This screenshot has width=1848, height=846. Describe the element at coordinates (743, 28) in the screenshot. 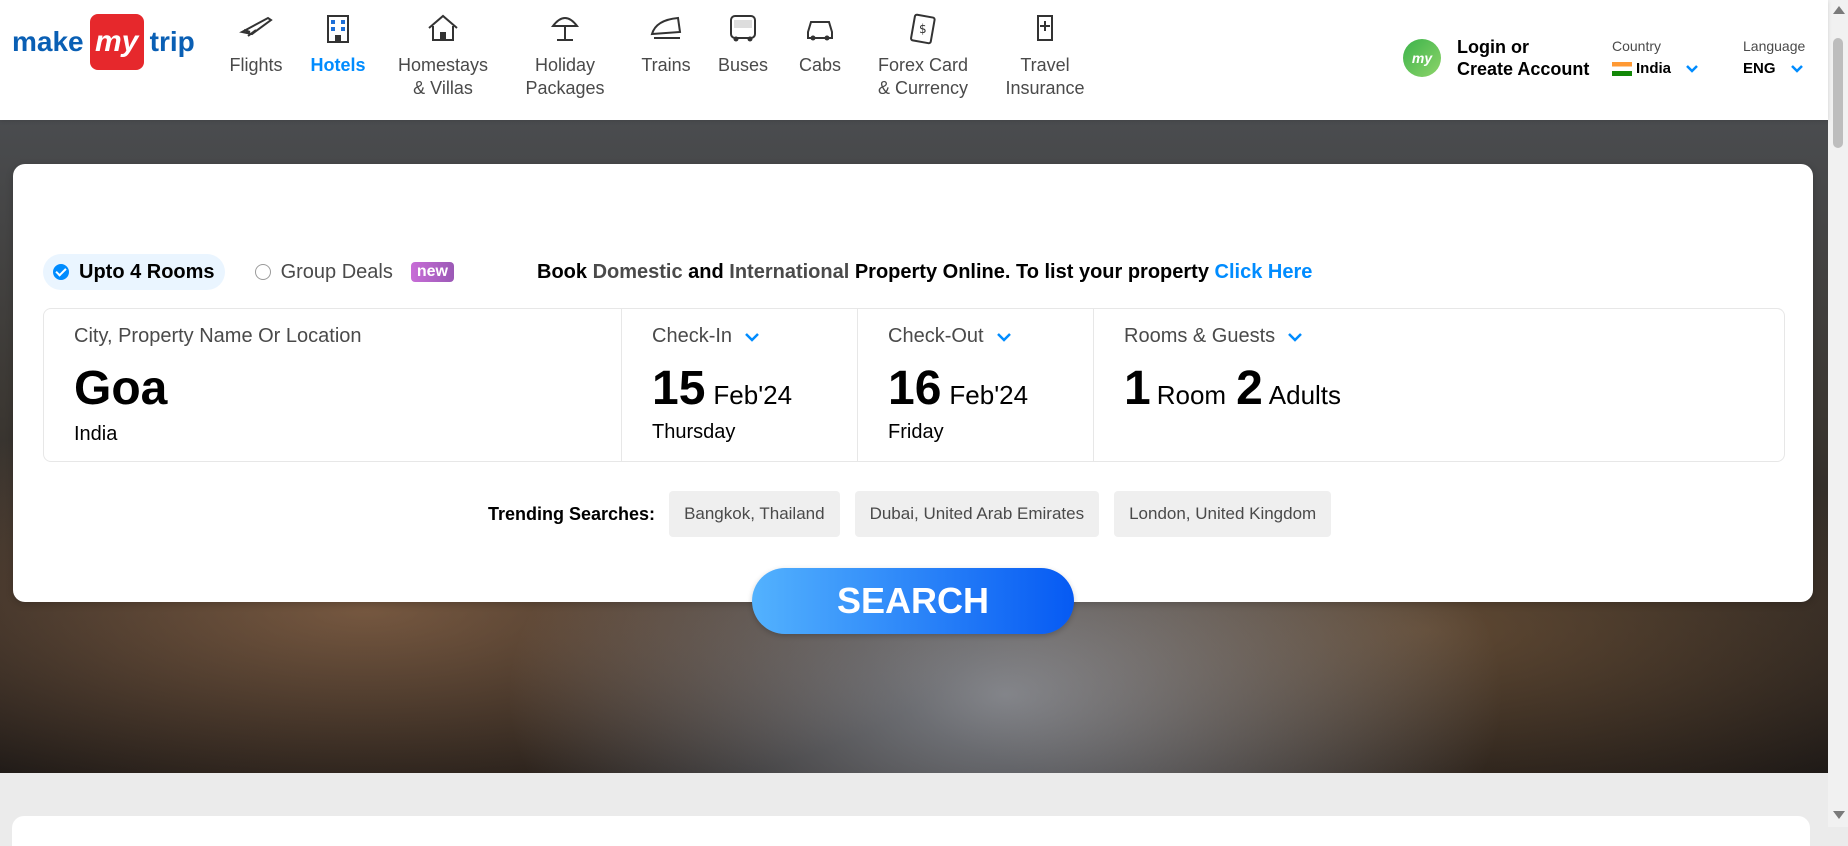

I see `bus-icon` at that location.